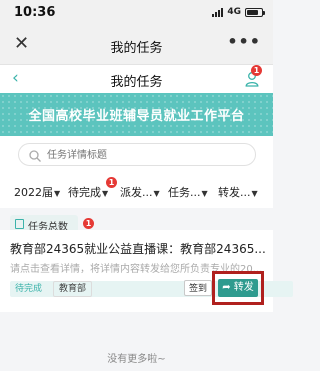 Image resolution: width=320 pixels, height=371 pixels. Describe the element at coordinates (140, 192) in the screenshot. I see `filter-dispatch: 派发...▼` at that location.